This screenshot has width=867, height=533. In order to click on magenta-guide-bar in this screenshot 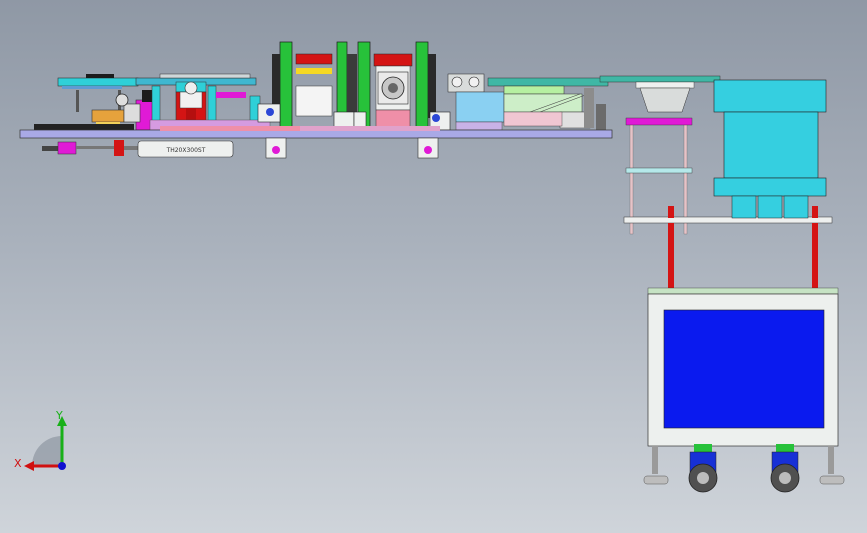, I will do `click(231, 95)`.